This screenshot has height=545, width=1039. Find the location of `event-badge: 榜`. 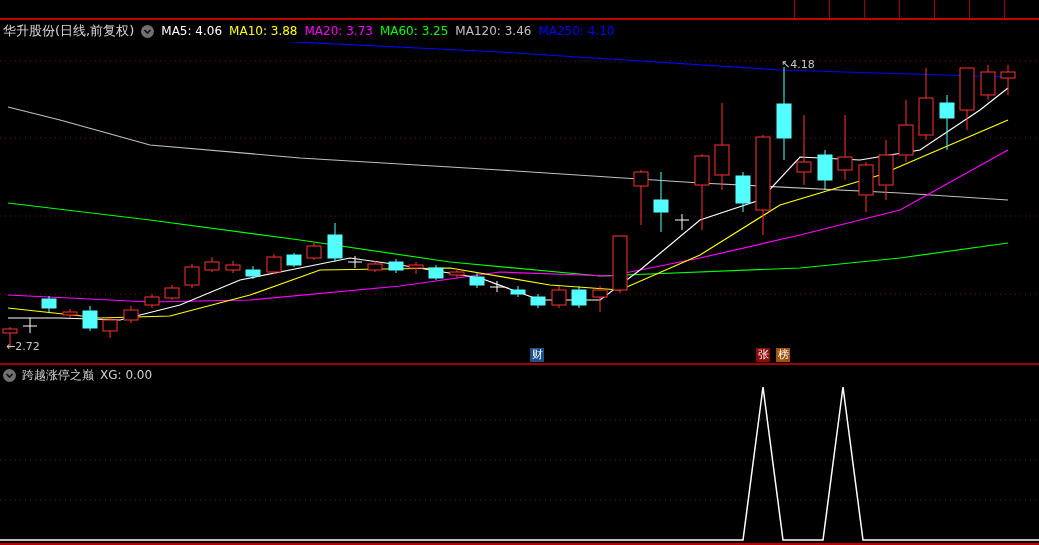

event-badge: 榜 is located at coordinates (783, 355).